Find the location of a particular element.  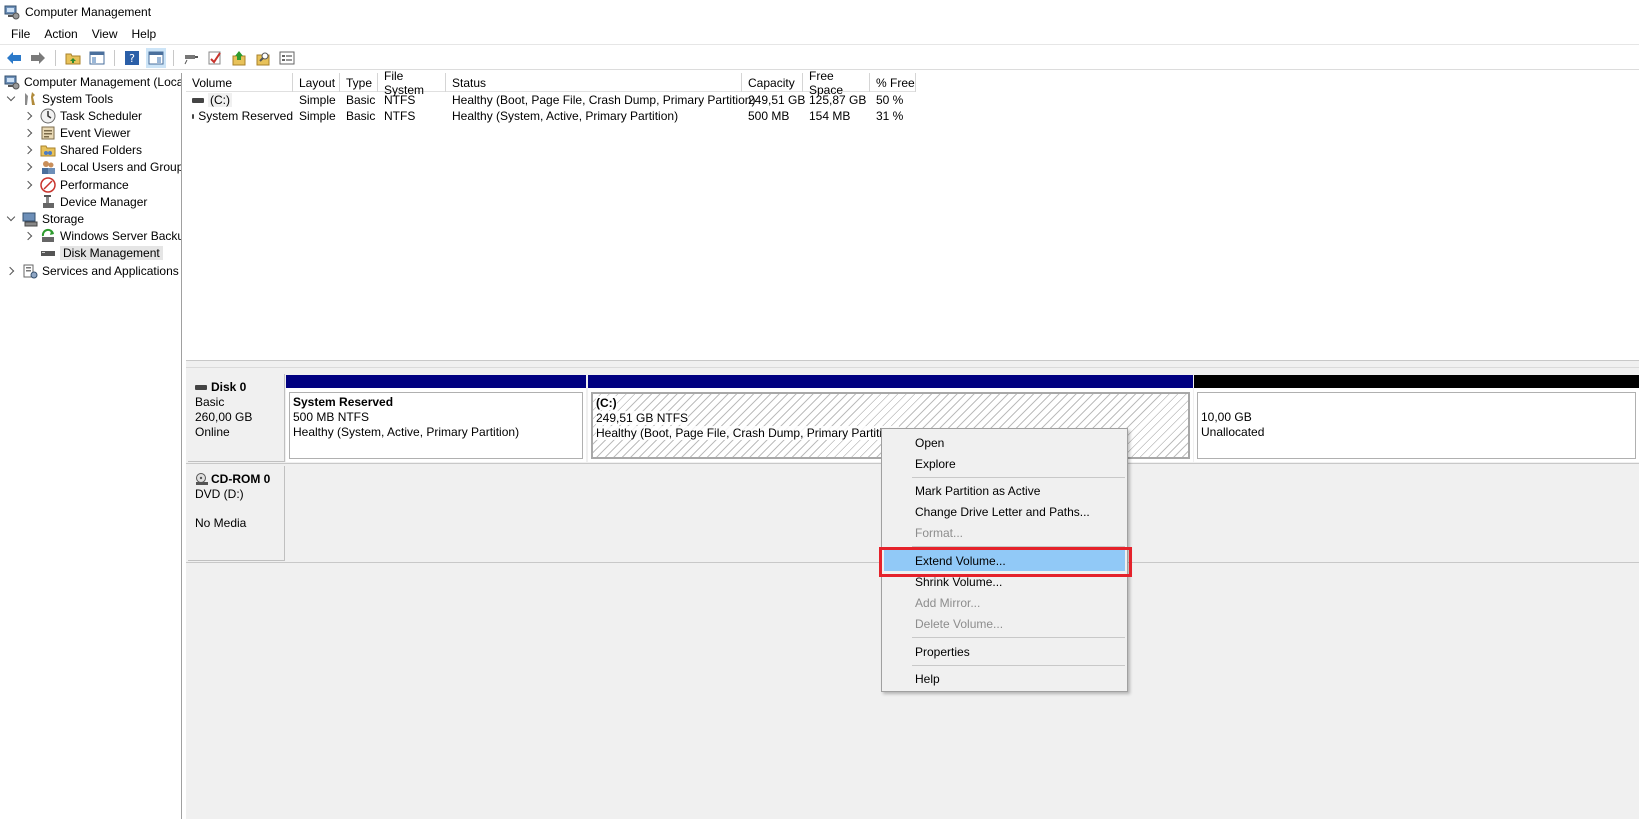

menu-bar: File Action View Help is located at coordinates (819, 34).